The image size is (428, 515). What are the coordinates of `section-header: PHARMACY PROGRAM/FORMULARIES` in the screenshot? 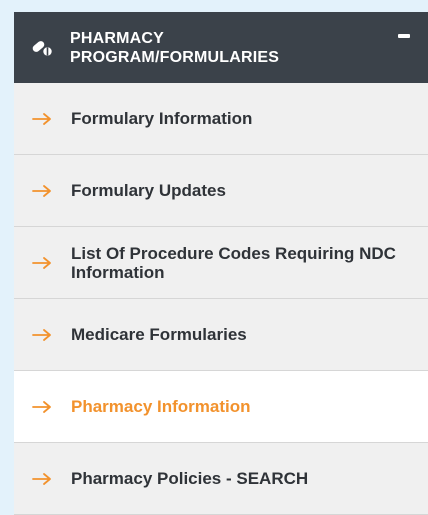 It's located at (221, 47).